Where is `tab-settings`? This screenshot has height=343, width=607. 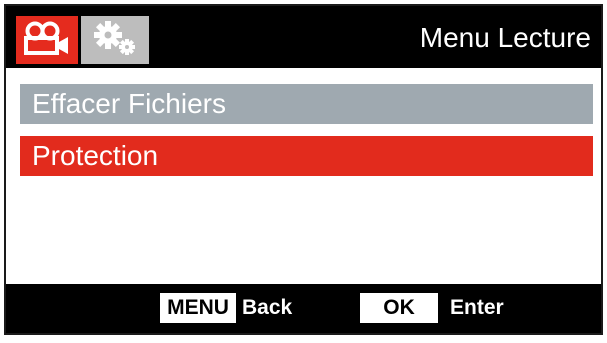
tab-settings is located at coordinates (115, 40).